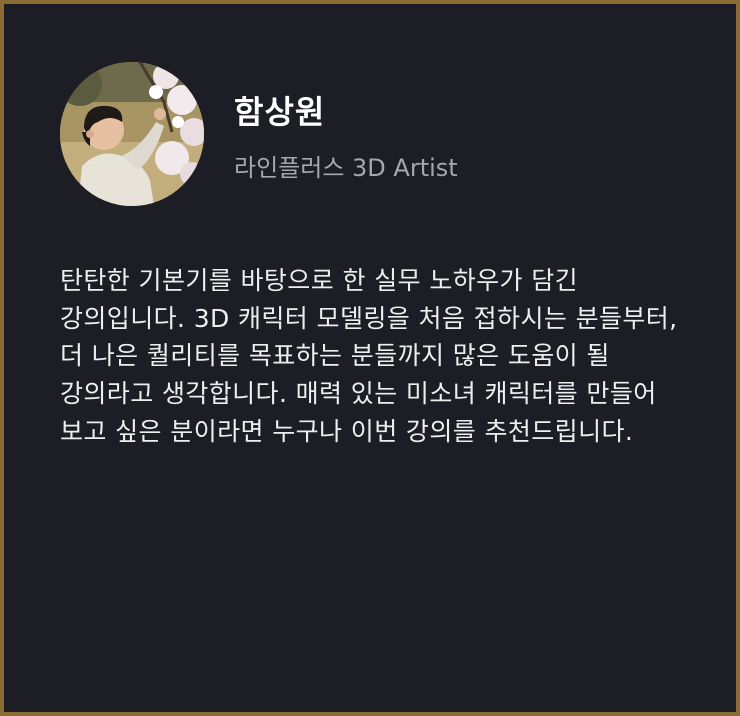 The width and height of the screenshot is (740, 716). What do you see at coordinates (280, 112) in the screenshot?
I see `instructor-name: 함상원` at bounding box center [280, 112].